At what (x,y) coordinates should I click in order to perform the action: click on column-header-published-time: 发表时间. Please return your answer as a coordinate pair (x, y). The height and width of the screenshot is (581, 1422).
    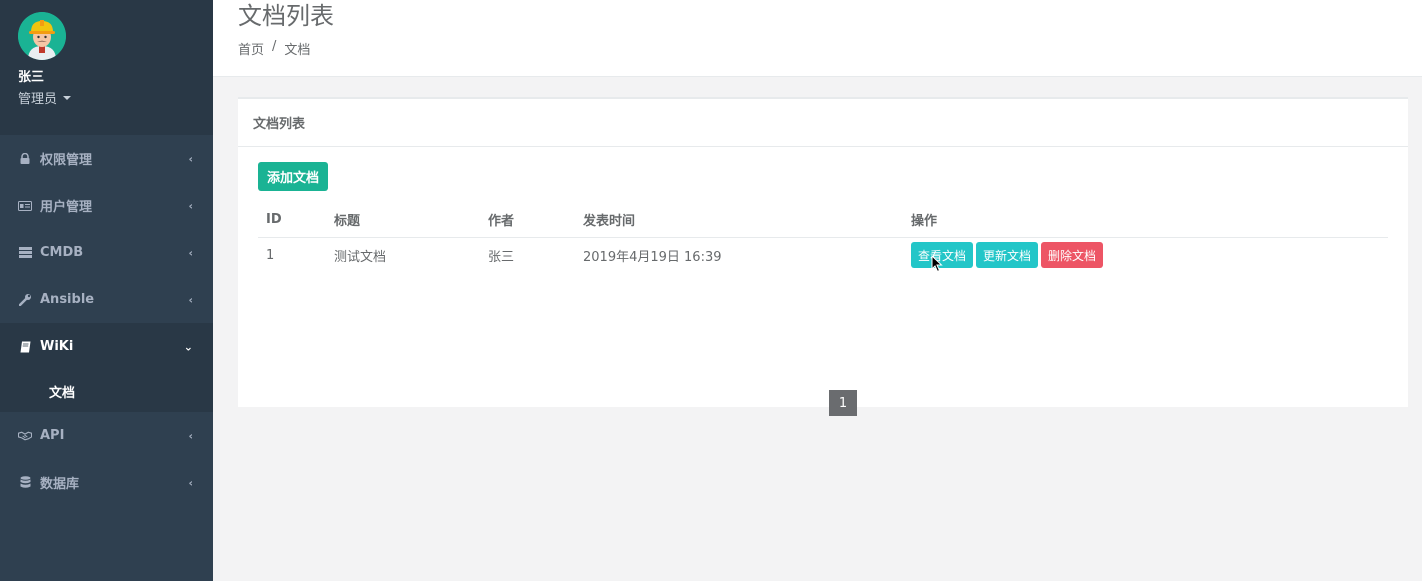
    Looking at the image, I should click on (739, 220).